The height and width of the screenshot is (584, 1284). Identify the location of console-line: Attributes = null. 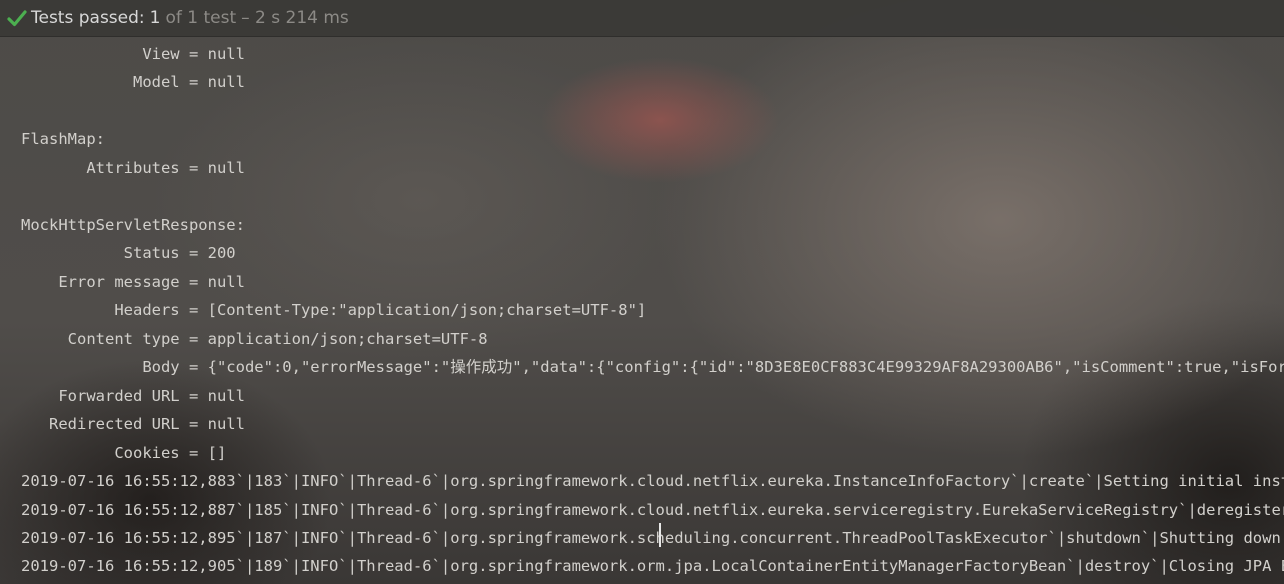
(133, 168).